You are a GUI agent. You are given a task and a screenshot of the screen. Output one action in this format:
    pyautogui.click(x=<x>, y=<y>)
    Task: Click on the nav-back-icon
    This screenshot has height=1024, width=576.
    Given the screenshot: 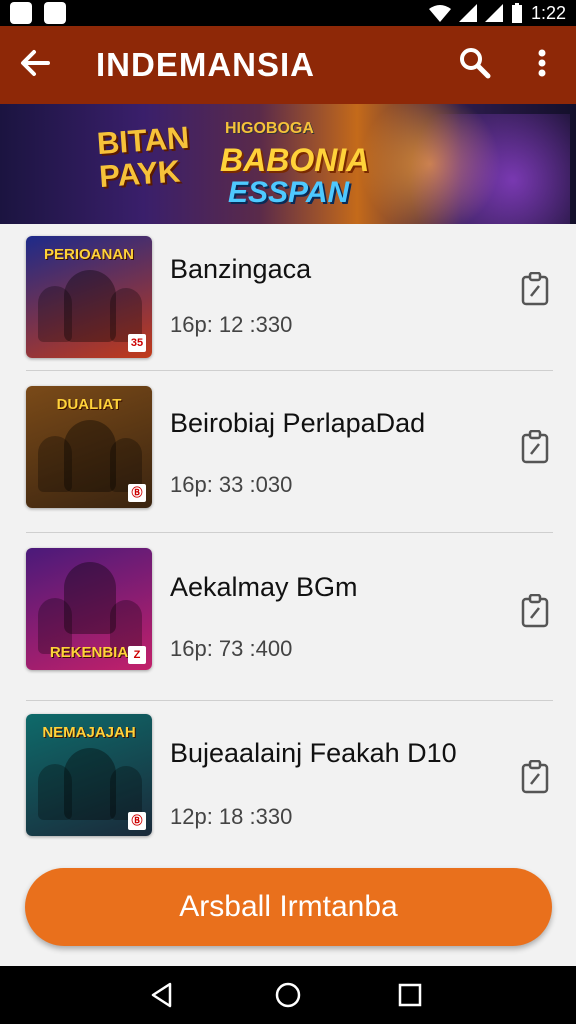 What is the action you would take?
    pyautogui.click(x=162, y=995)
    